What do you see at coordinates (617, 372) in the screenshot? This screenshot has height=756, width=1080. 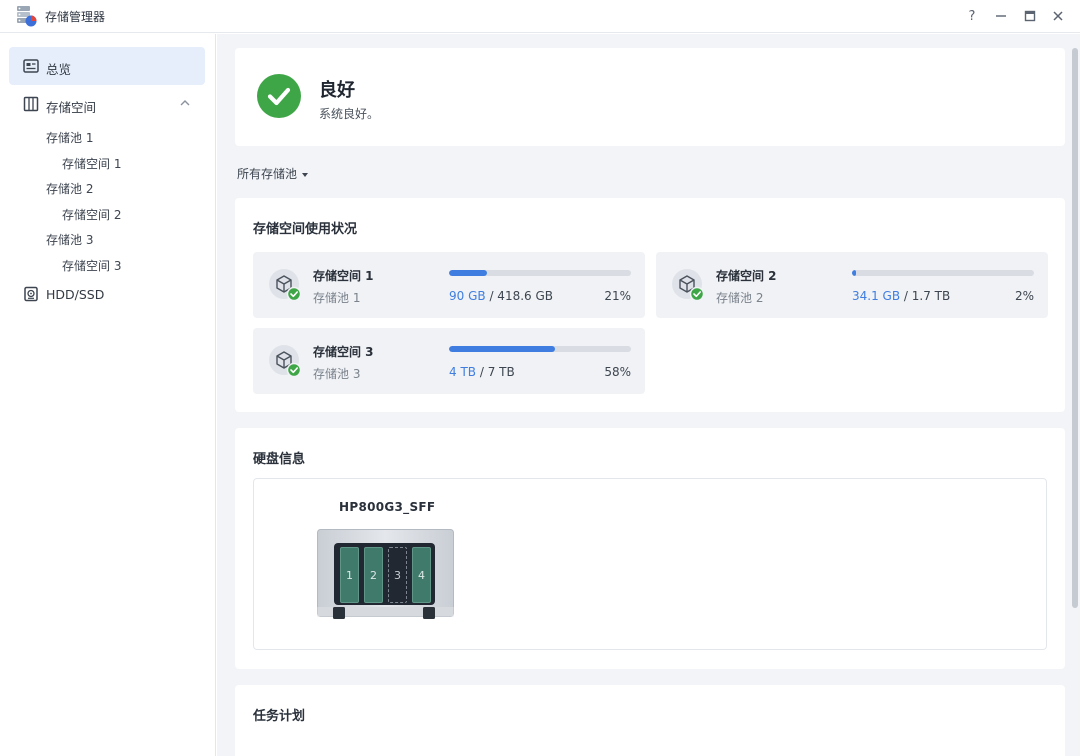 I see `volume-usage-percent: 58%` at bounding box center [617, 372].